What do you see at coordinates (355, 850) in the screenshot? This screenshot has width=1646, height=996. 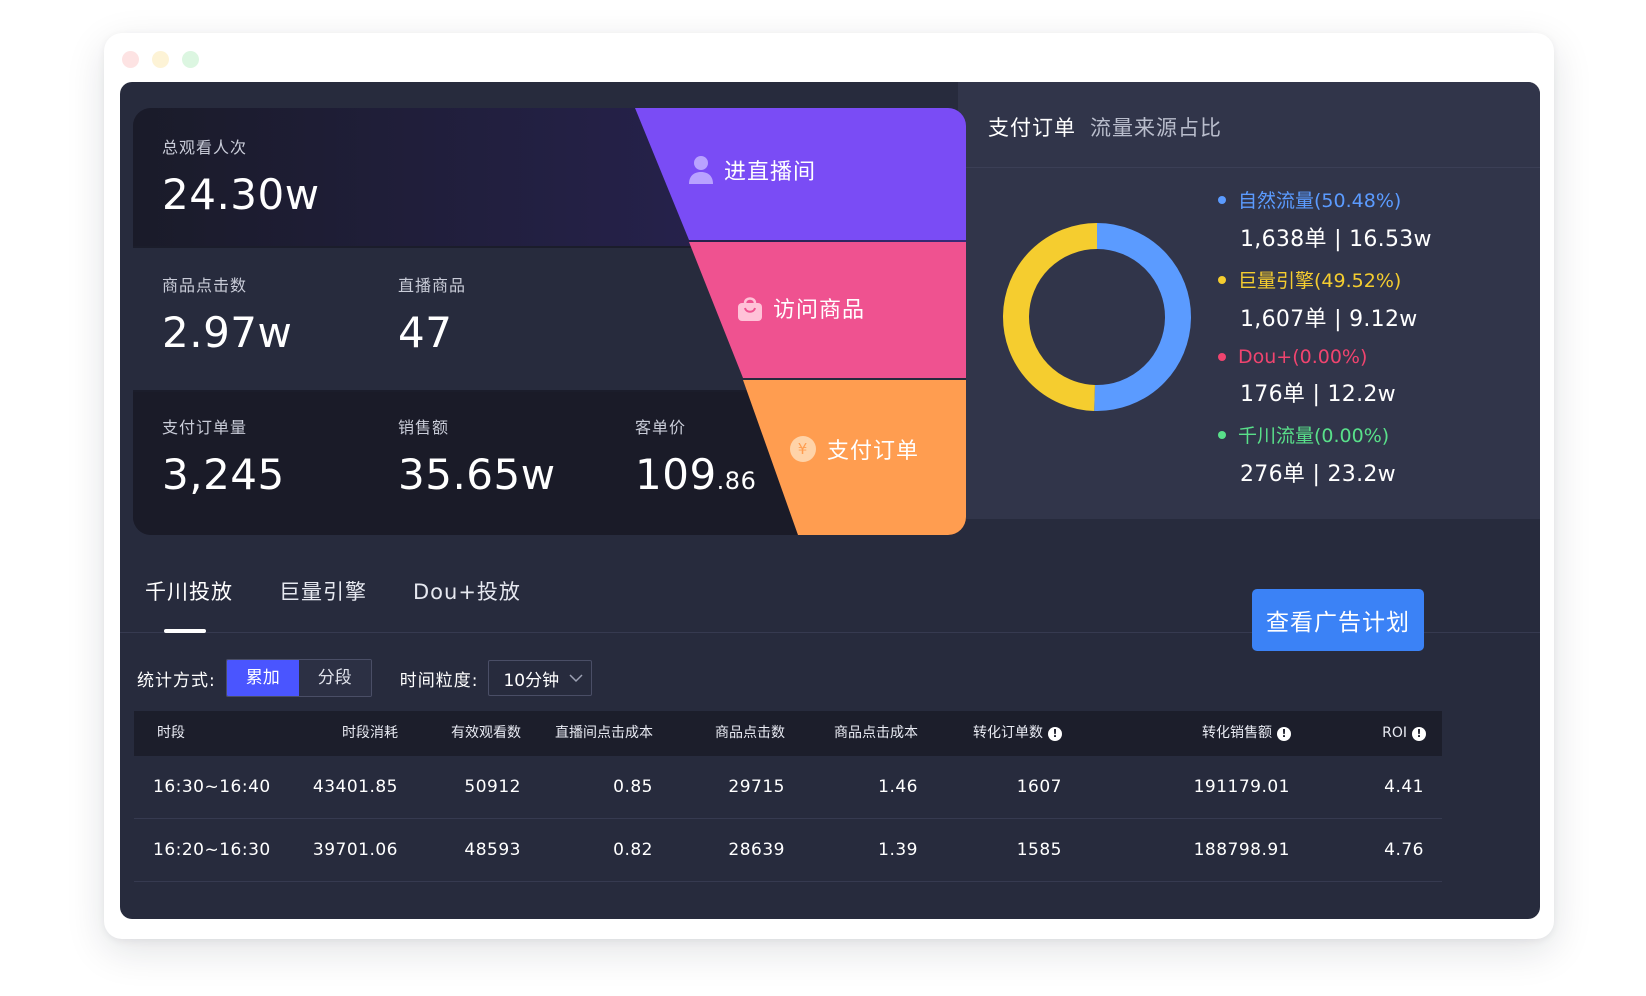 I see `cell-spend: 39701.06` at bounding box center [355, 850].